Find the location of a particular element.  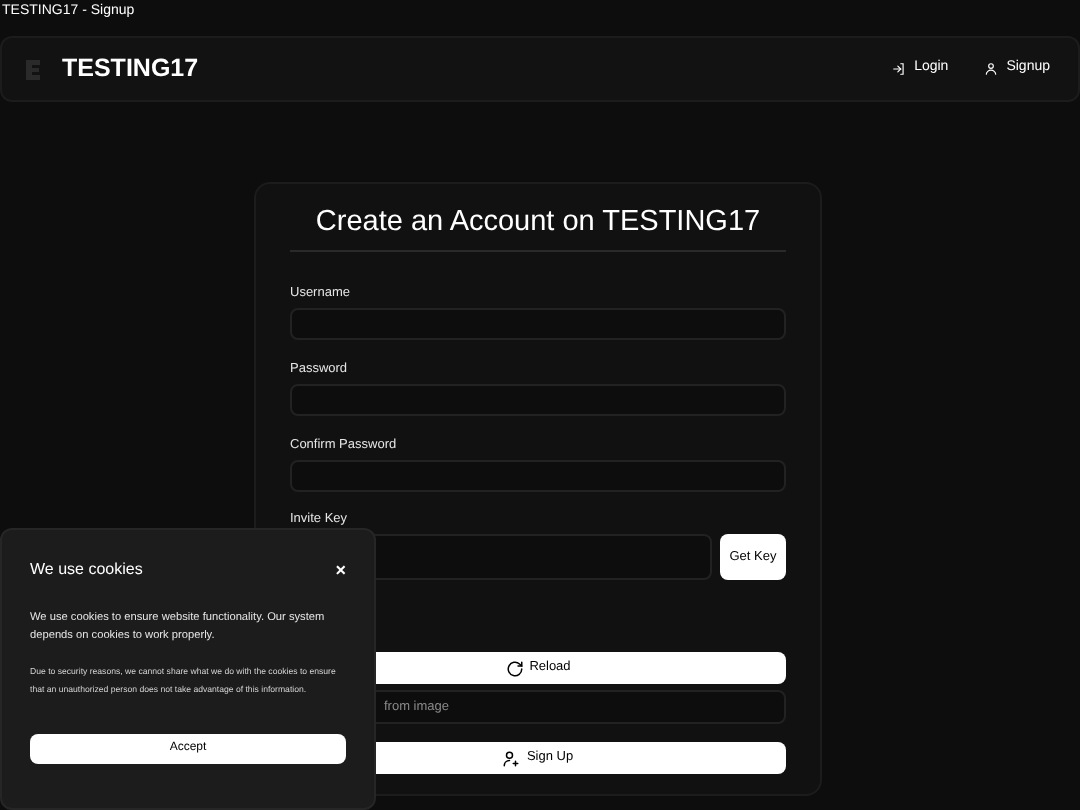

close-button: × is located at coordinates (340, 570).